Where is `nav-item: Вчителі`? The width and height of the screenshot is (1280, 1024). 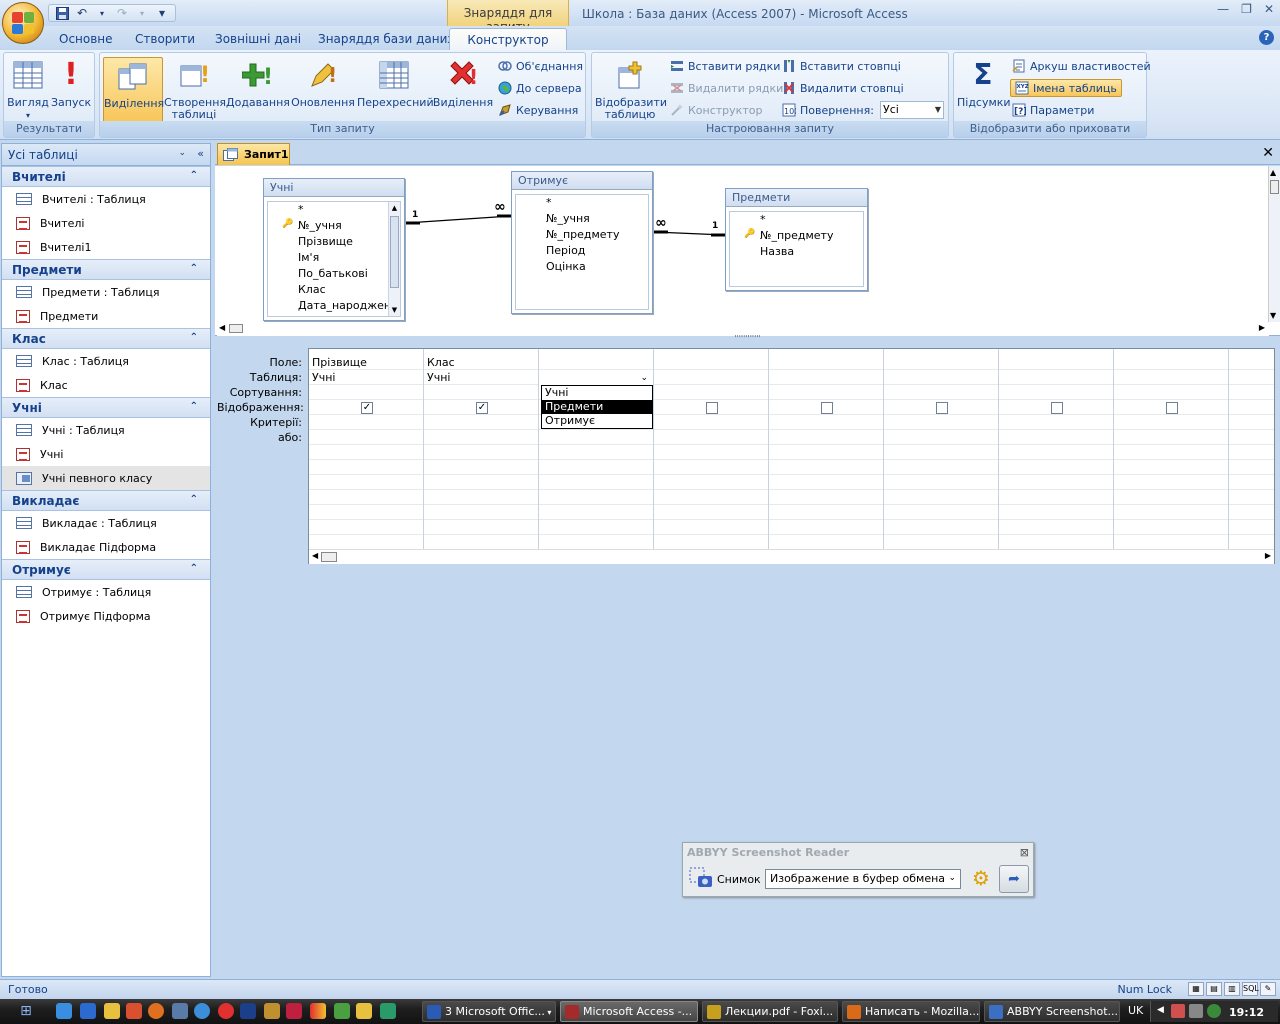
nav-item: Вчителі is located at coordinates (106, 223).